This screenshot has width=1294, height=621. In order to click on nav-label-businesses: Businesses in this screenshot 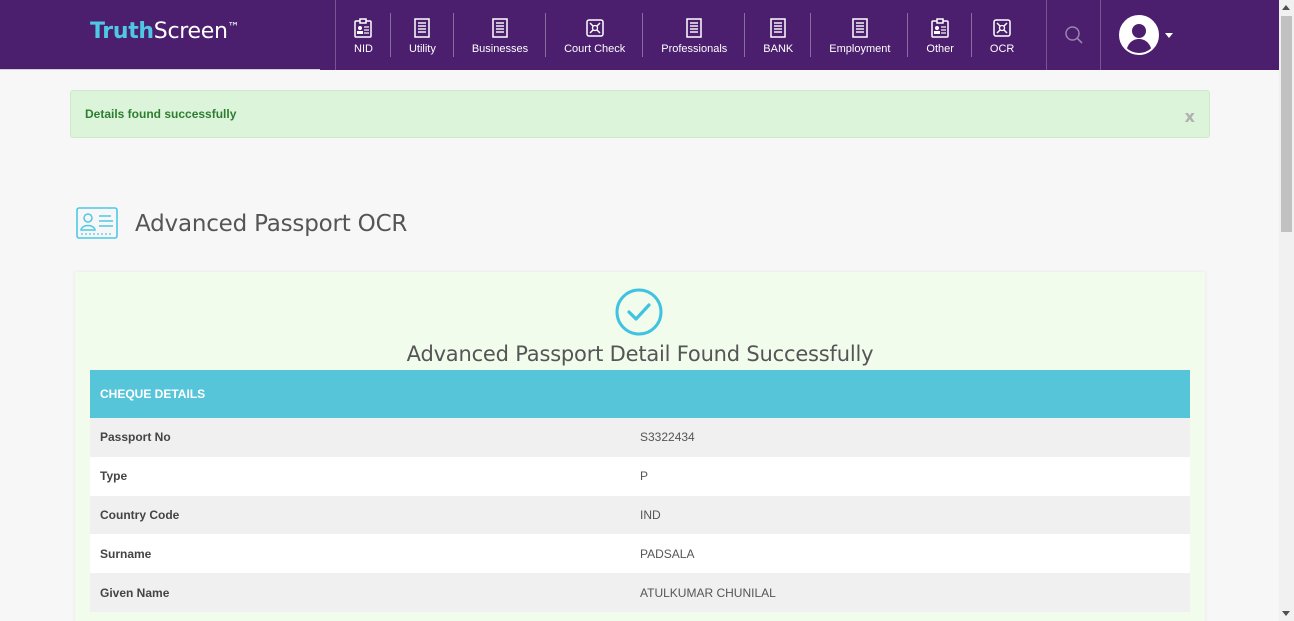, I will do `click(500, 49)`.